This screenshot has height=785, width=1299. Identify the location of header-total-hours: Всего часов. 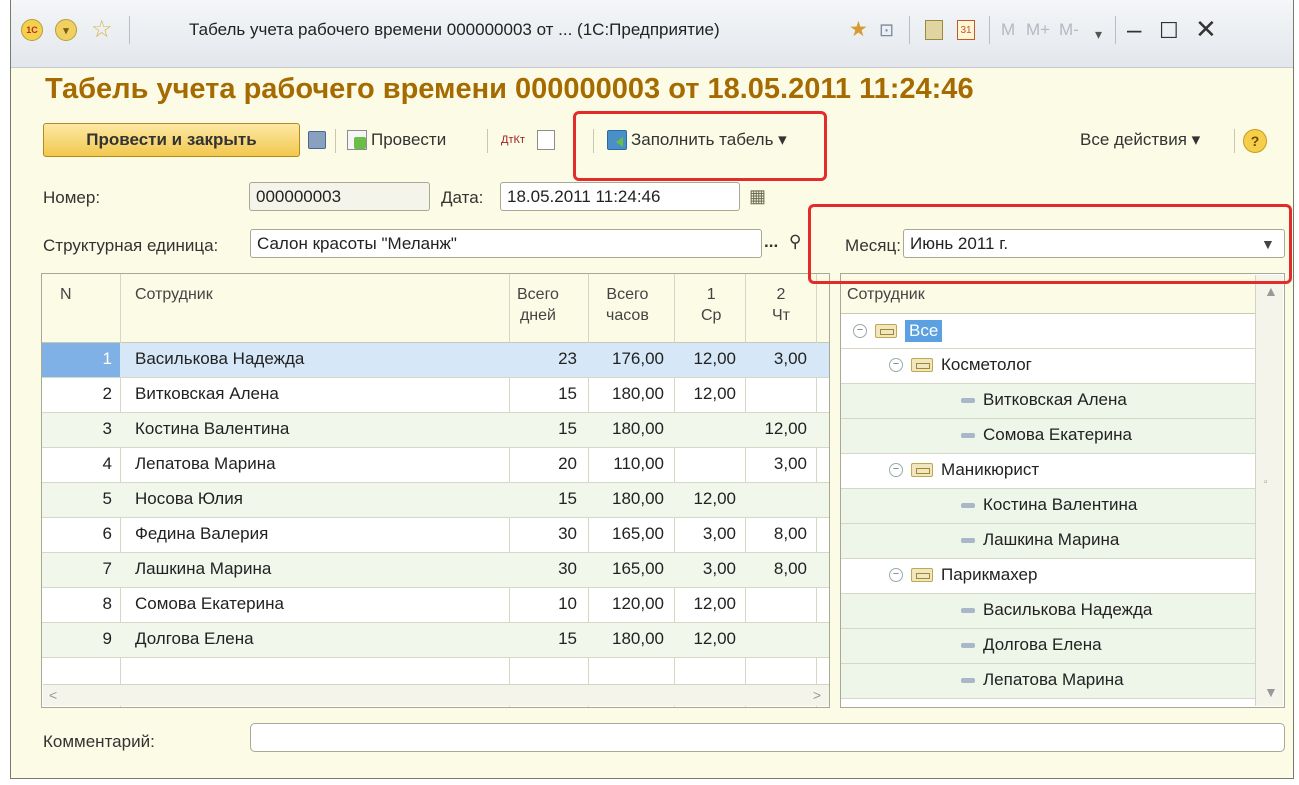
(627, 305).